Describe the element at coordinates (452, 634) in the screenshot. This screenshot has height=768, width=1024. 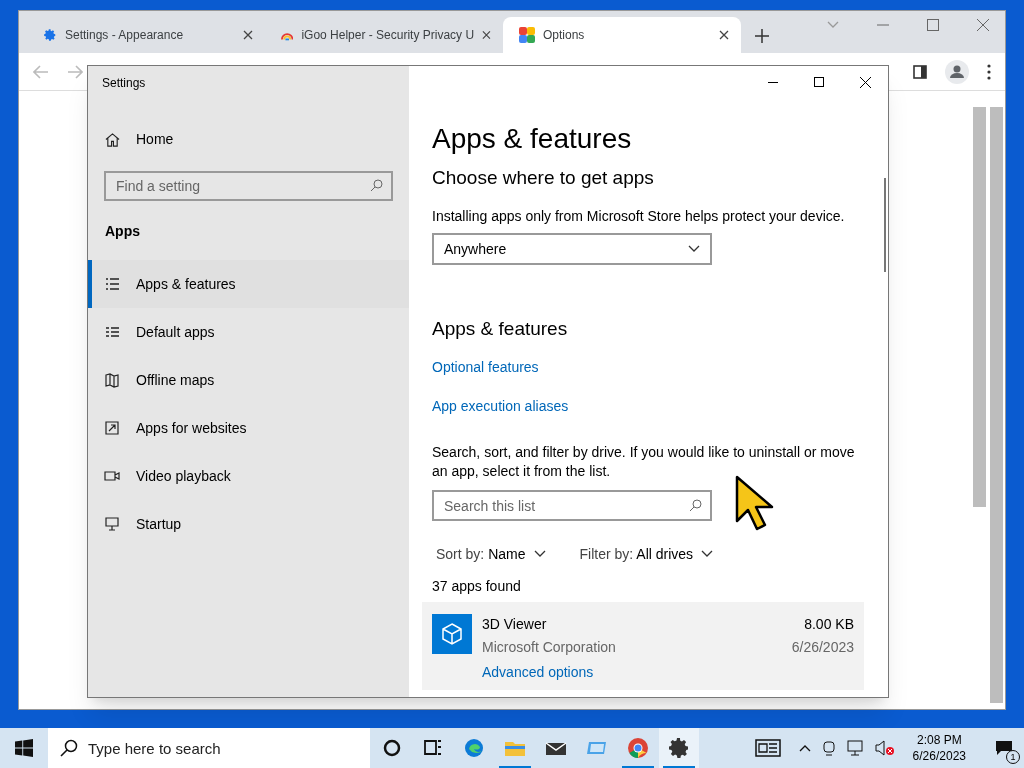
I see `cube-icon` at that location.